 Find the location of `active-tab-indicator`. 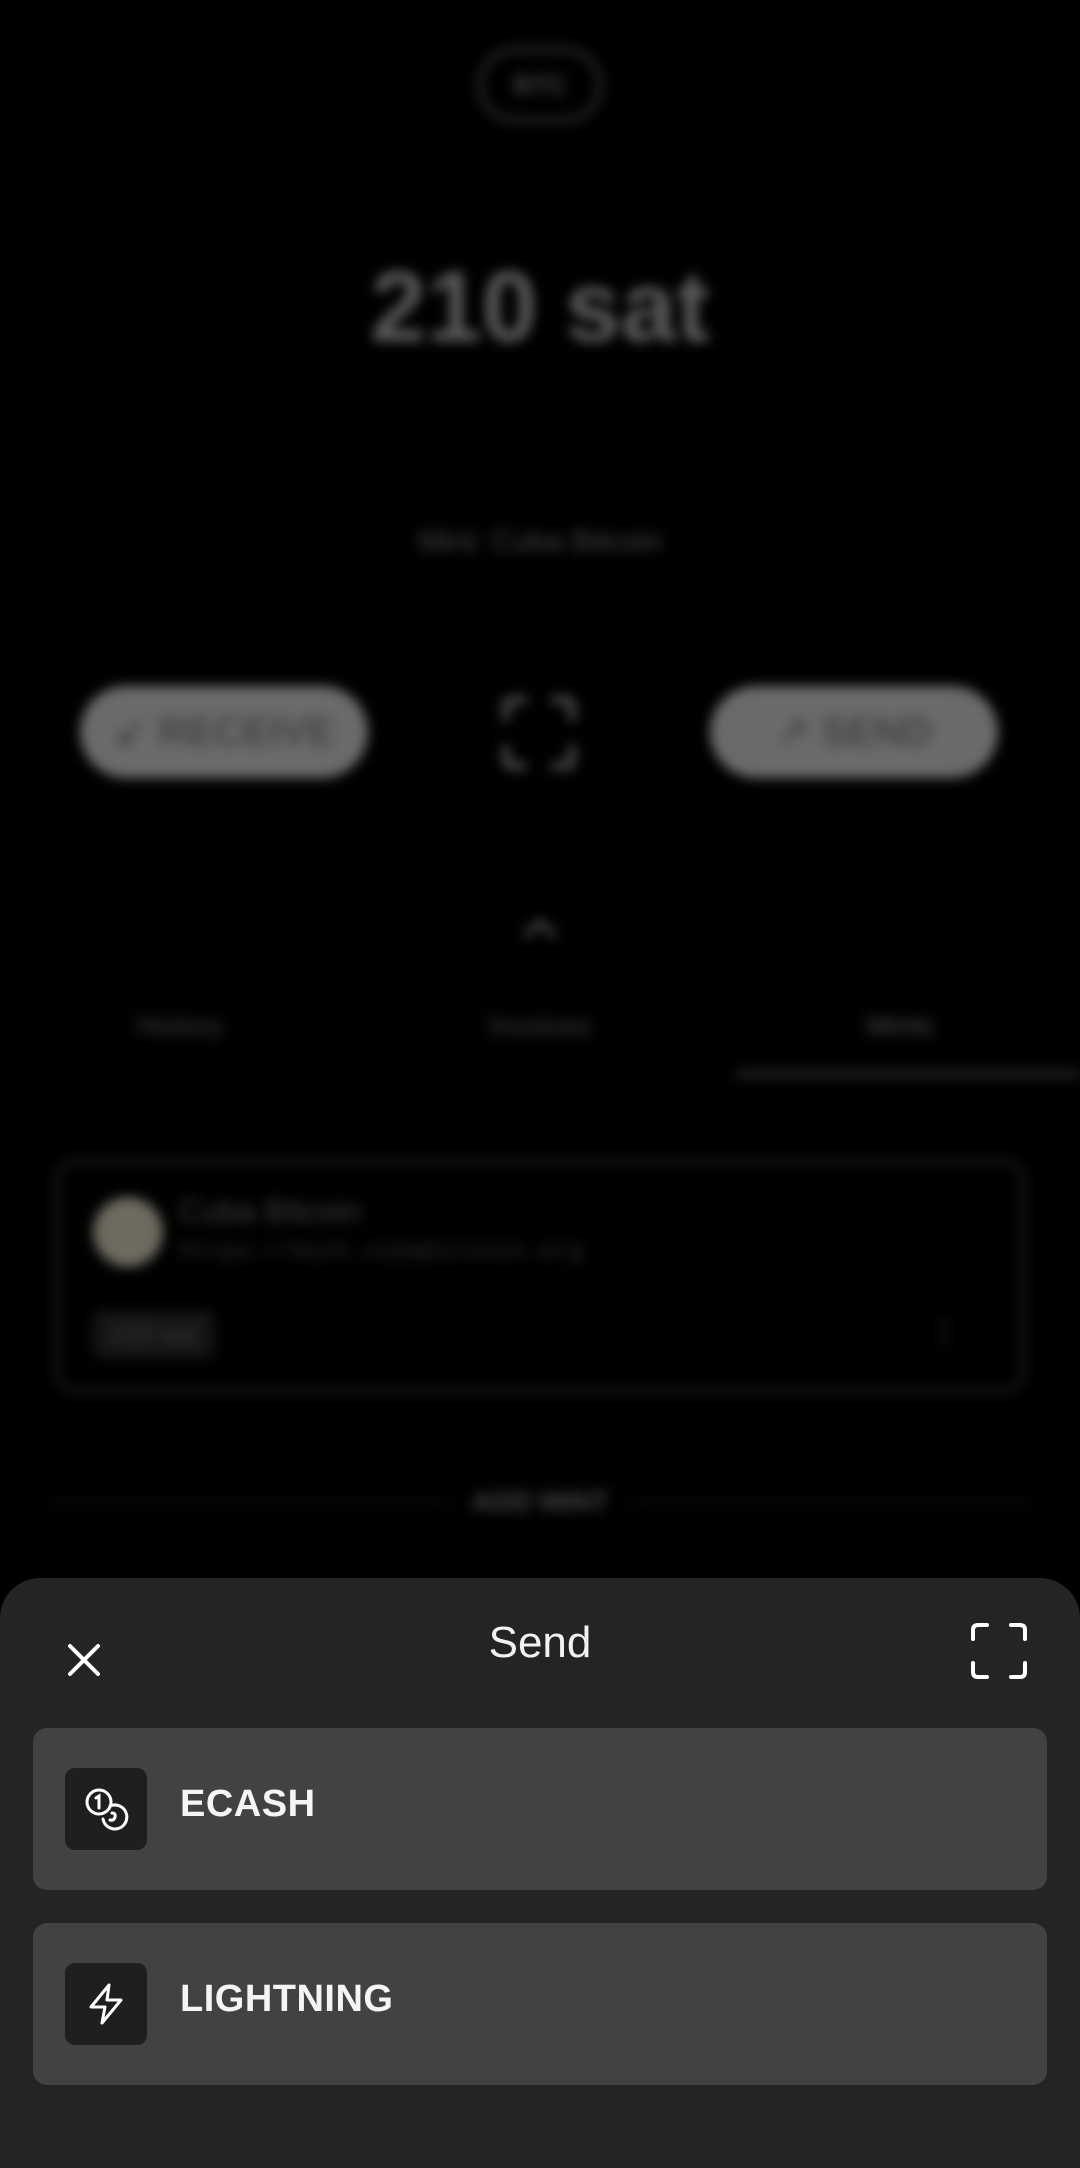

active-tab-indicator is located at coordinates (908, 1074).